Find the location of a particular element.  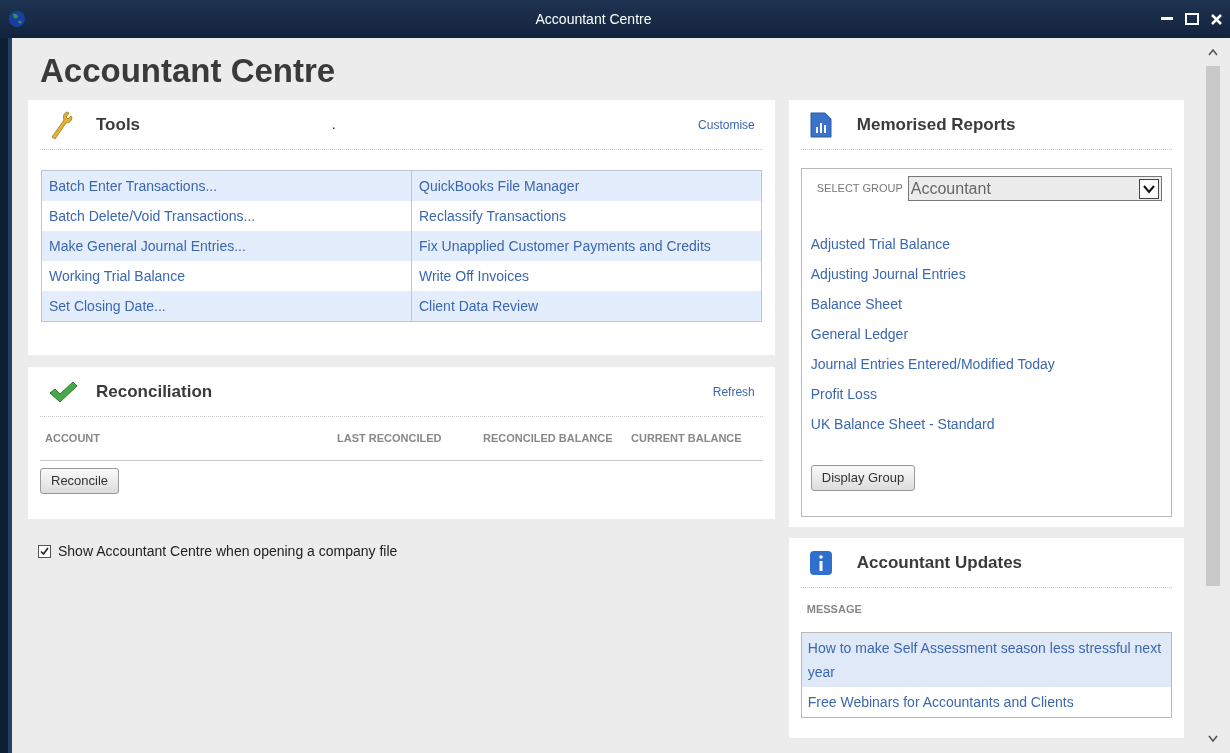

tool-link: QuickBooks File Manager is located at coordinates (586, 186).